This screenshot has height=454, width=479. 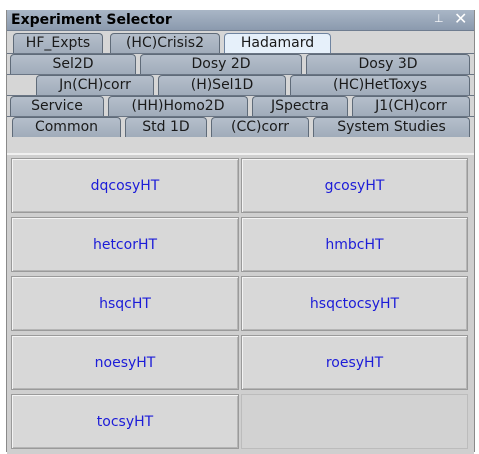 I want to click on dqcosyht-button: dqcosyHT, so click(x=125, y=185).